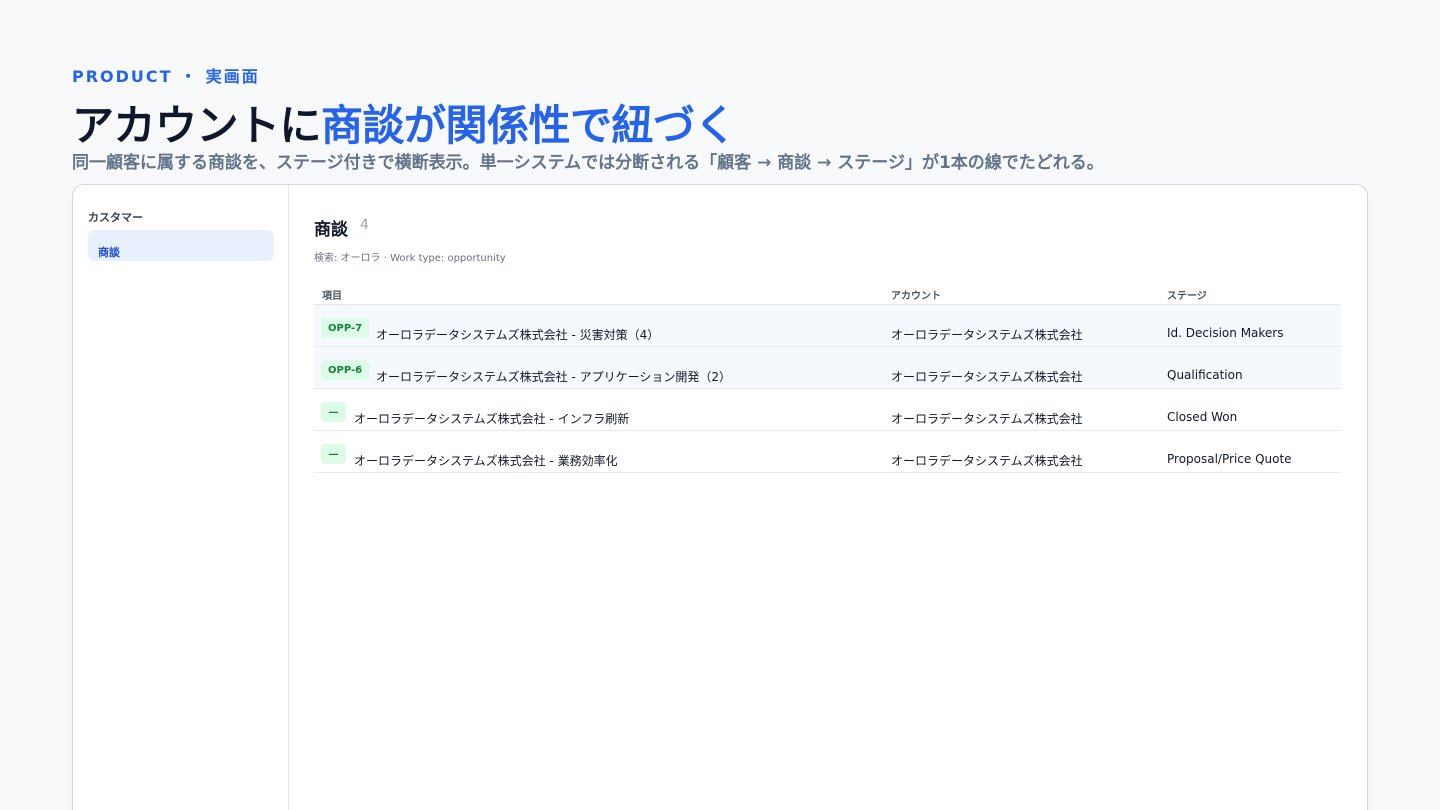  What do you see at coordinates (364, 225) in the screenshot?
I see `result-count: 4` at bounding box center [364, 225].